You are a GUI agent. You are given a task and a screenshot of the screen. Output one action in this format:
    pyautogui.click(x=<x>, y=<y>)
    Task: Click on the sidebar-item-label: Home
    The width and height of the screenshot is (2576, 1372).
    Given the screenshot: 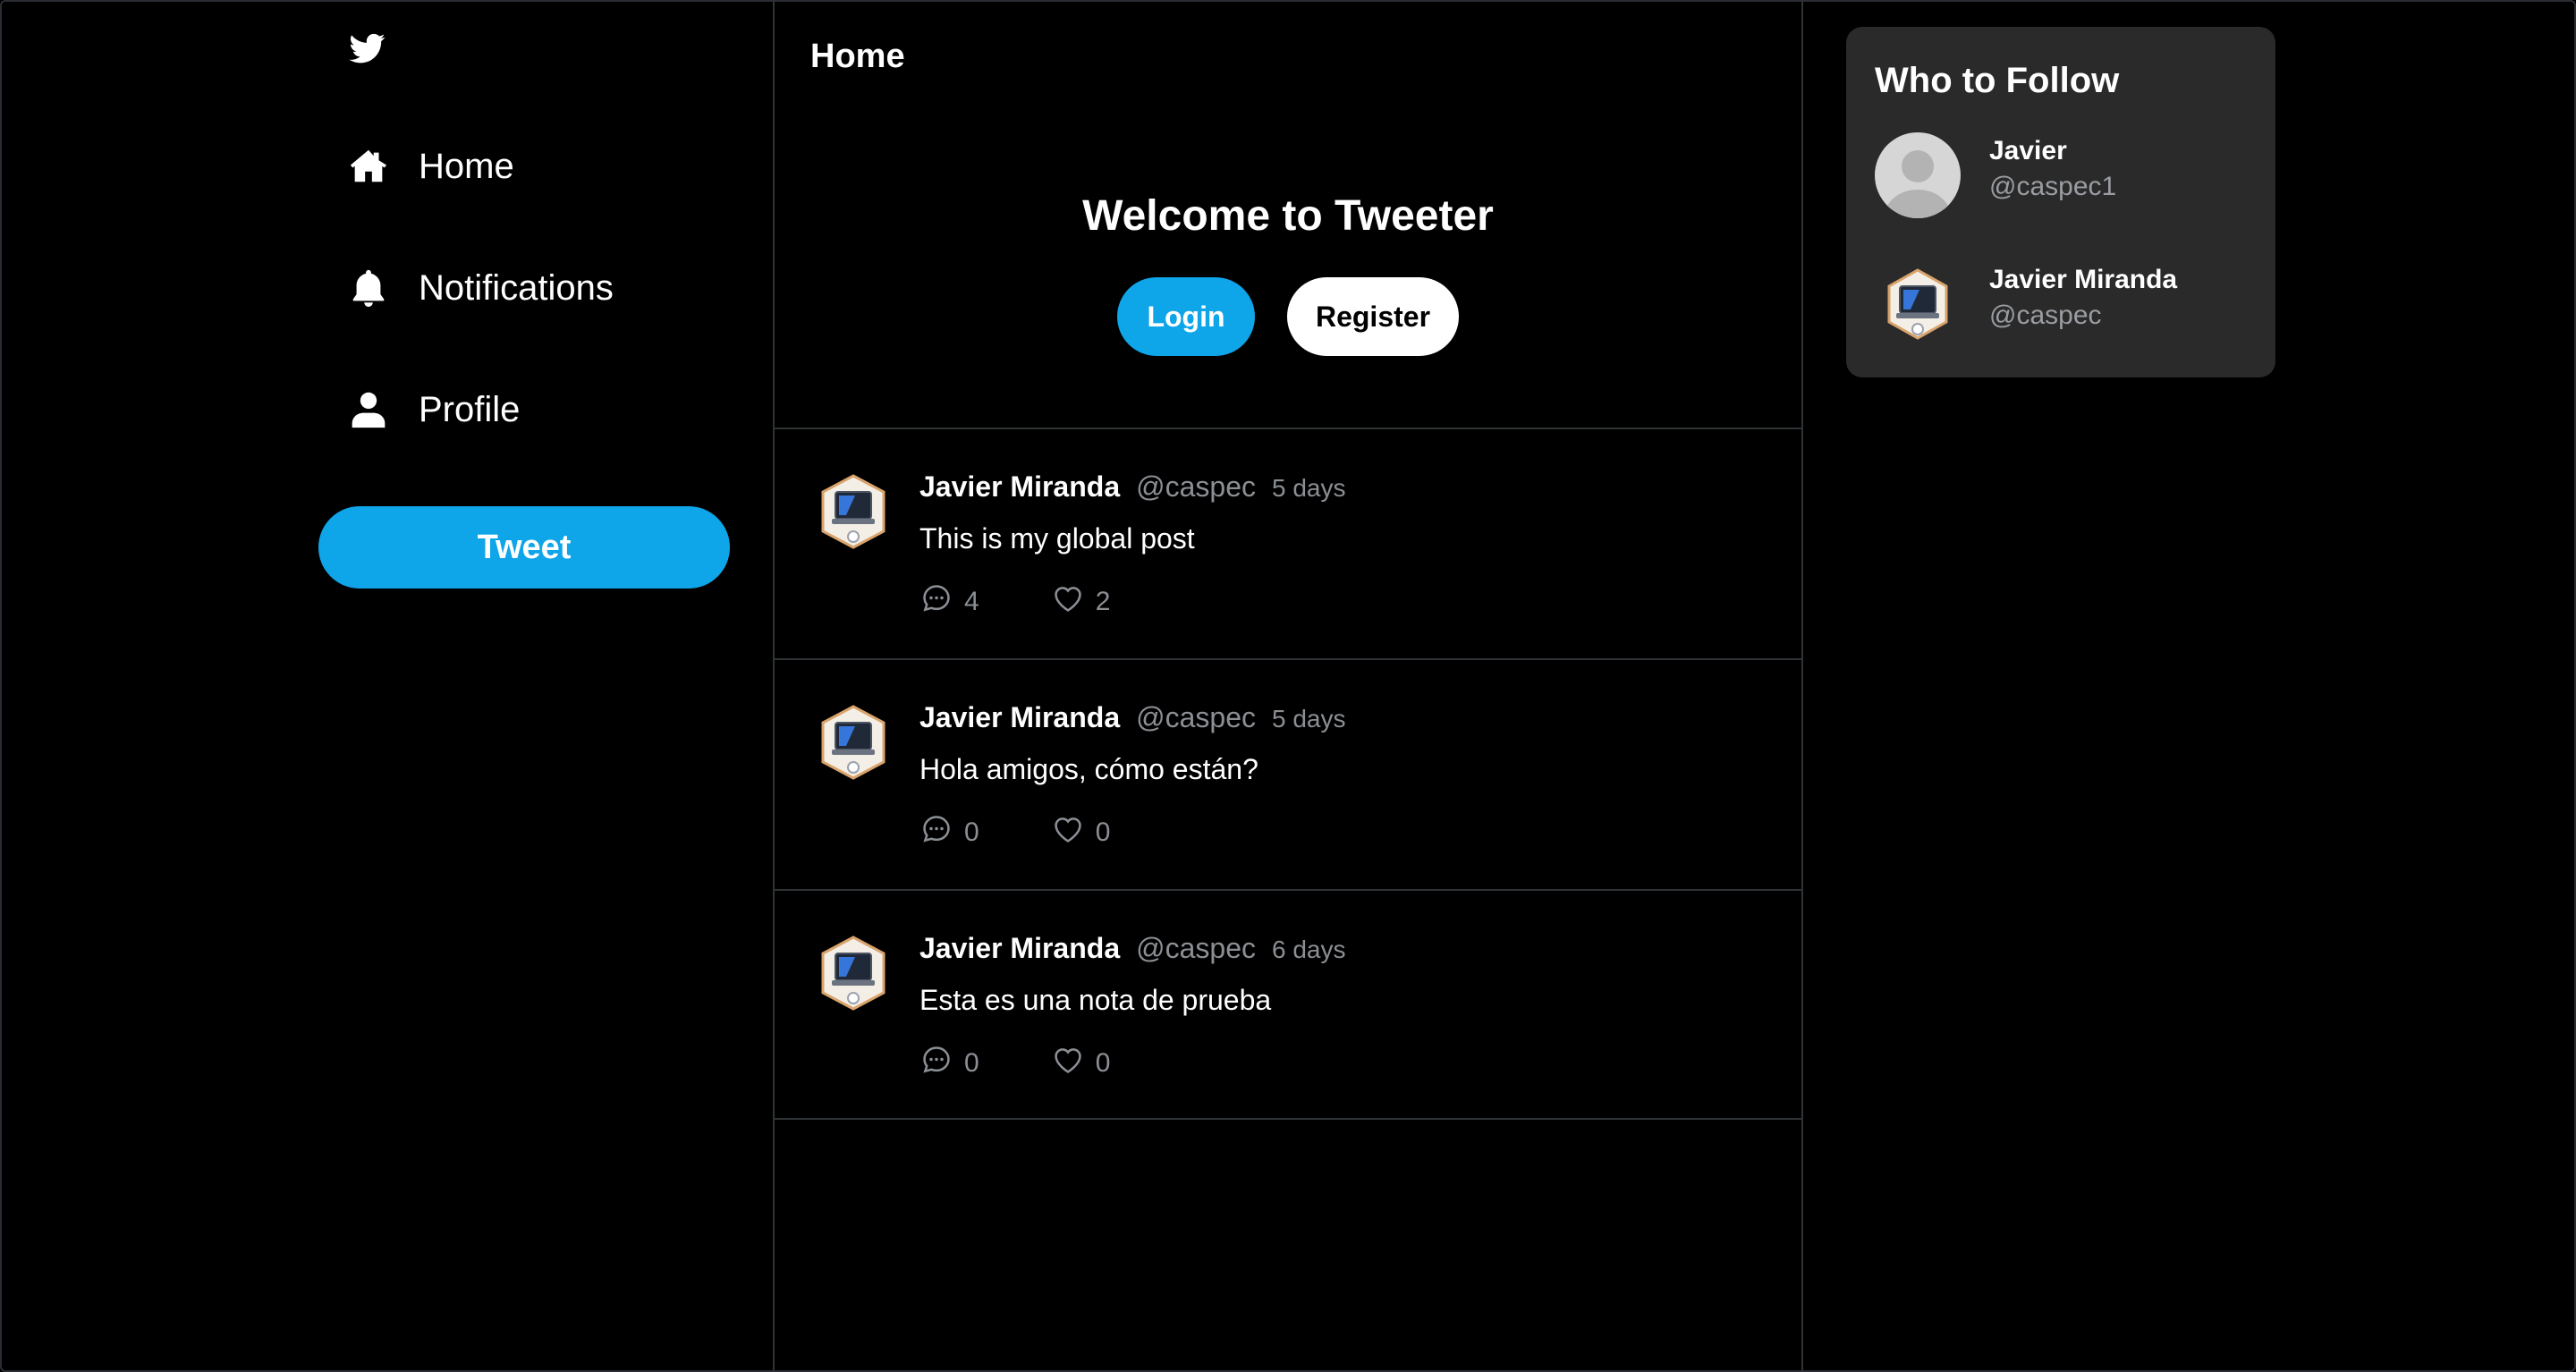 What is the action you would take?
    pyautogui.click(x=466, y=166)
    